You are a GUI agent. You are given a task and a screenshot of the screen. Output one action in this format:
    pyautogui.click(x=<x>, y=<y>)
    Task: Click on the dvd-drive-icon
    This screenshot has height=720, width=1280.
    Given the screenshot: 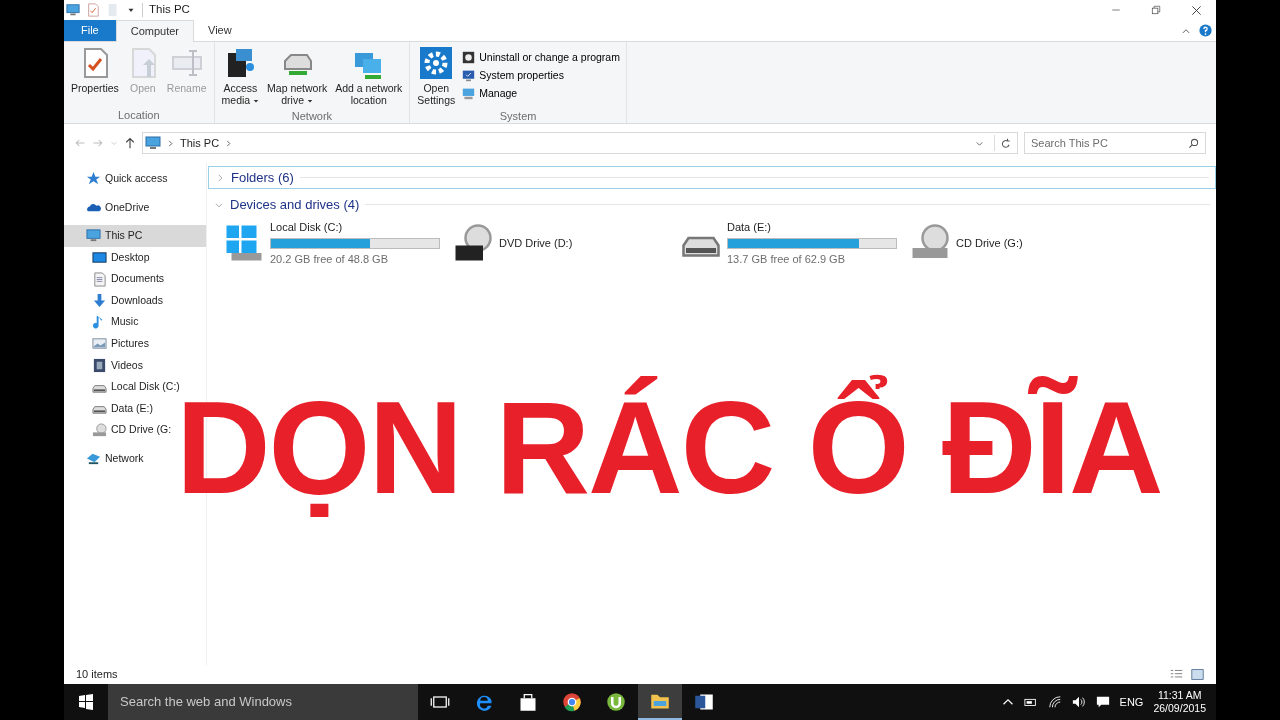 What is the action you would take?
    pyautogui.click(x=473, y=243)
    